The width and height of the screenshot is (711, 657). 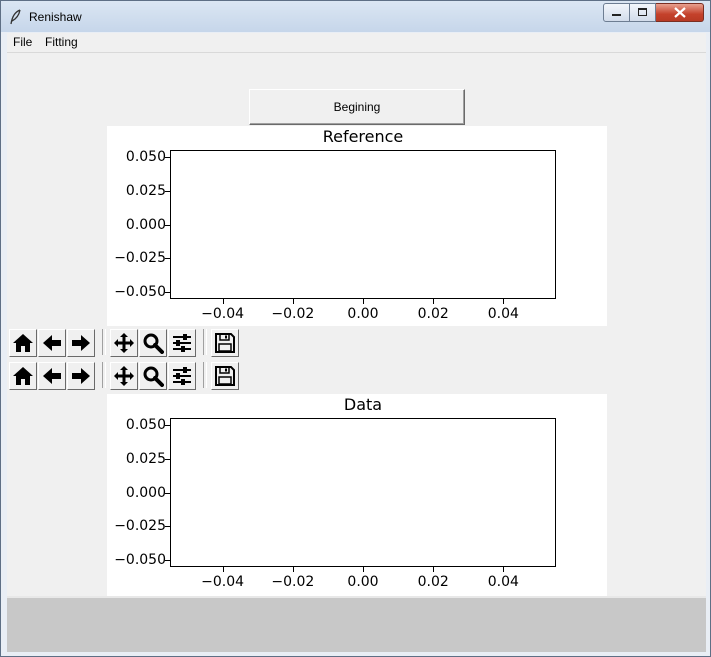 What do you see at coordinates (355, 16) in the screenshot?
I see `title-bar: Renishaw` at bounding box center [355, 16].